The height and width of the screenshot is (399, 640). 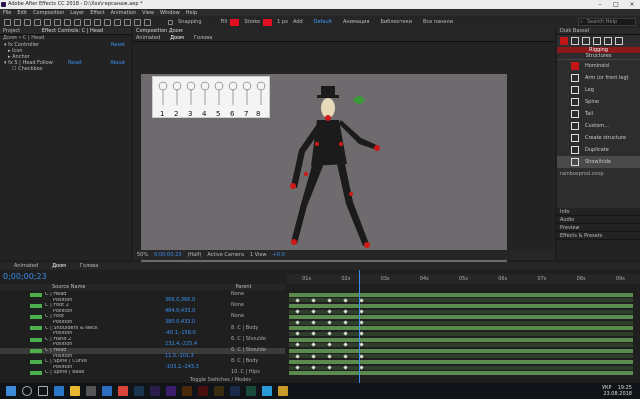 I want to click on duik-automation-icon, so click(x=586, y=41).